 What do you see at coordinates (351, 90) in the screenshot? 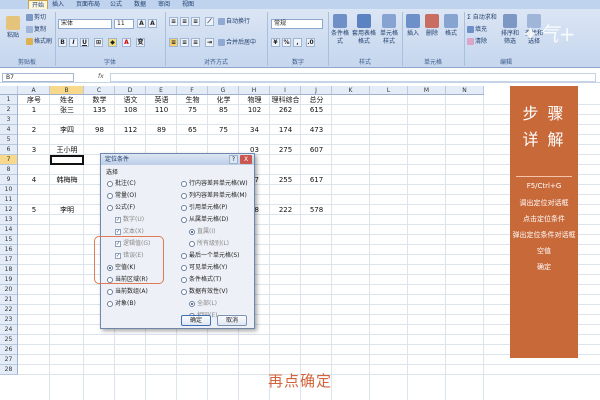
I see `column-header: K` at bounding box center [351, 90].